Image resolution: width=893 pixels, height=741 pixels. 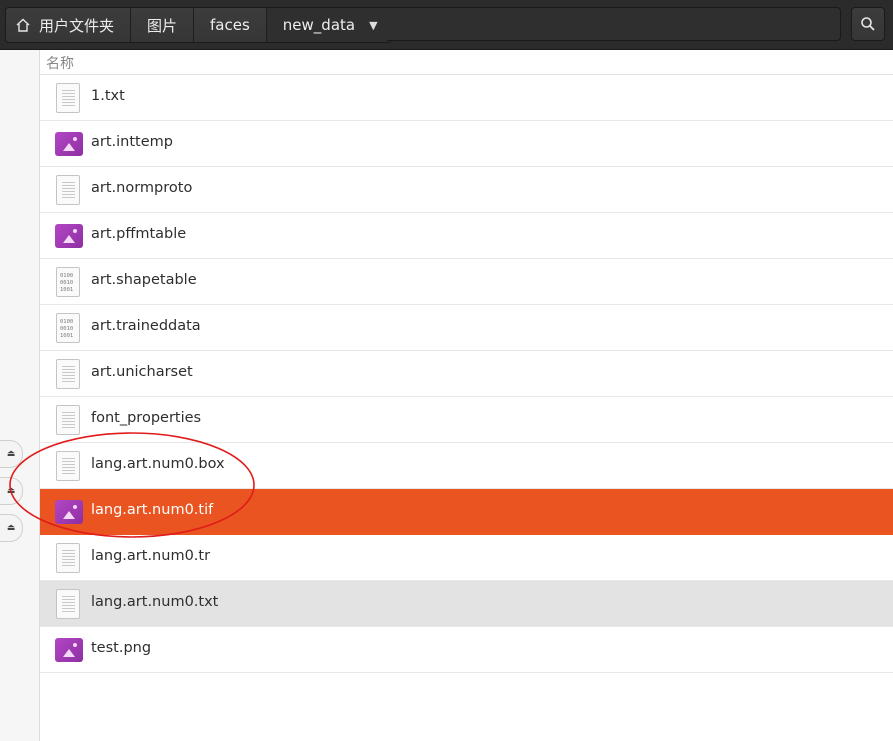 I want to click on path-bar-empty-area, so click(x=614, y=24).